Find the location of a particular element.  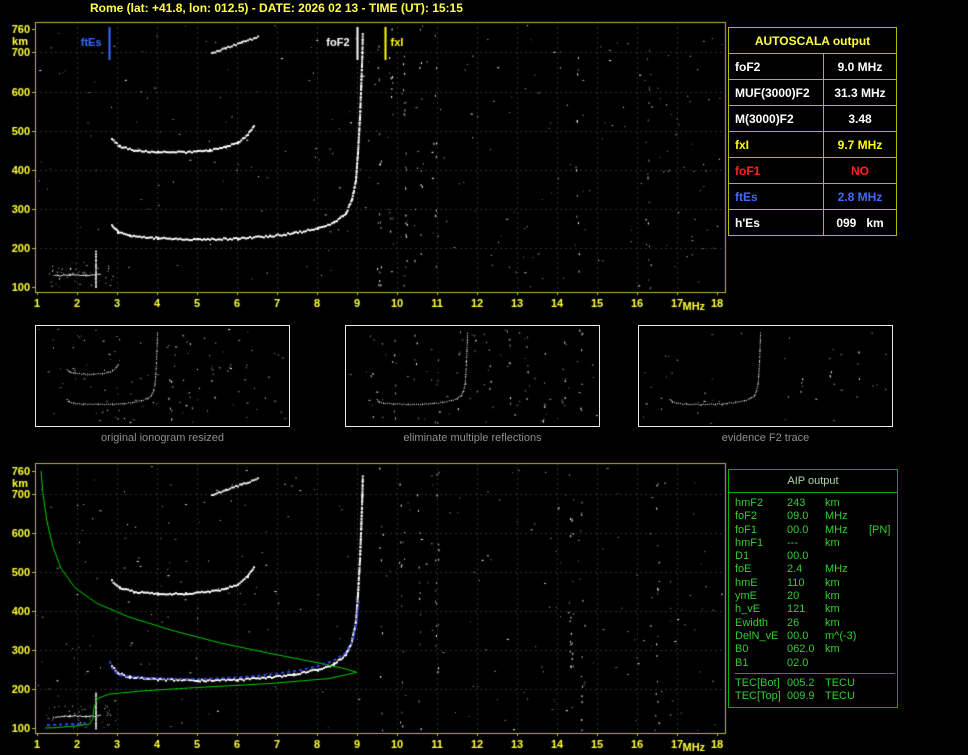

aip-cell: 121 is located at coordinates (796, 609).